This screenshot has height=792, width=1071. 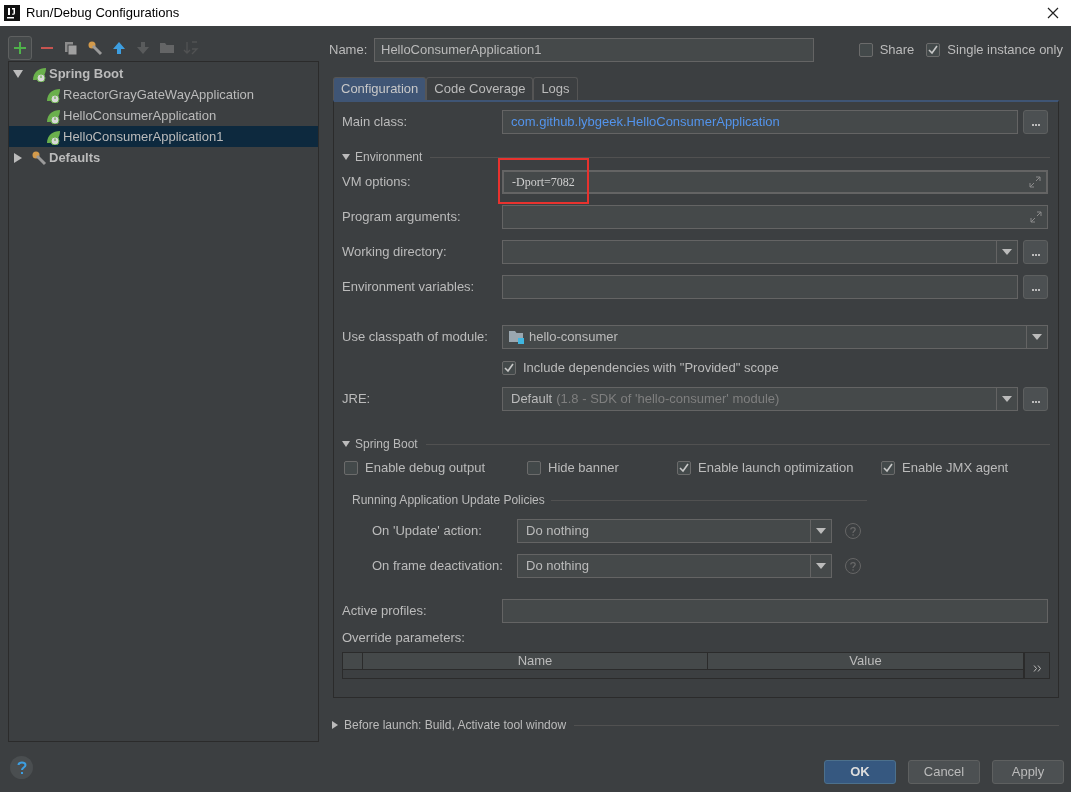 I want to click on hint-text: (1.8 - SDK of 'hello-consumer' module), so click(x=668, y=399).